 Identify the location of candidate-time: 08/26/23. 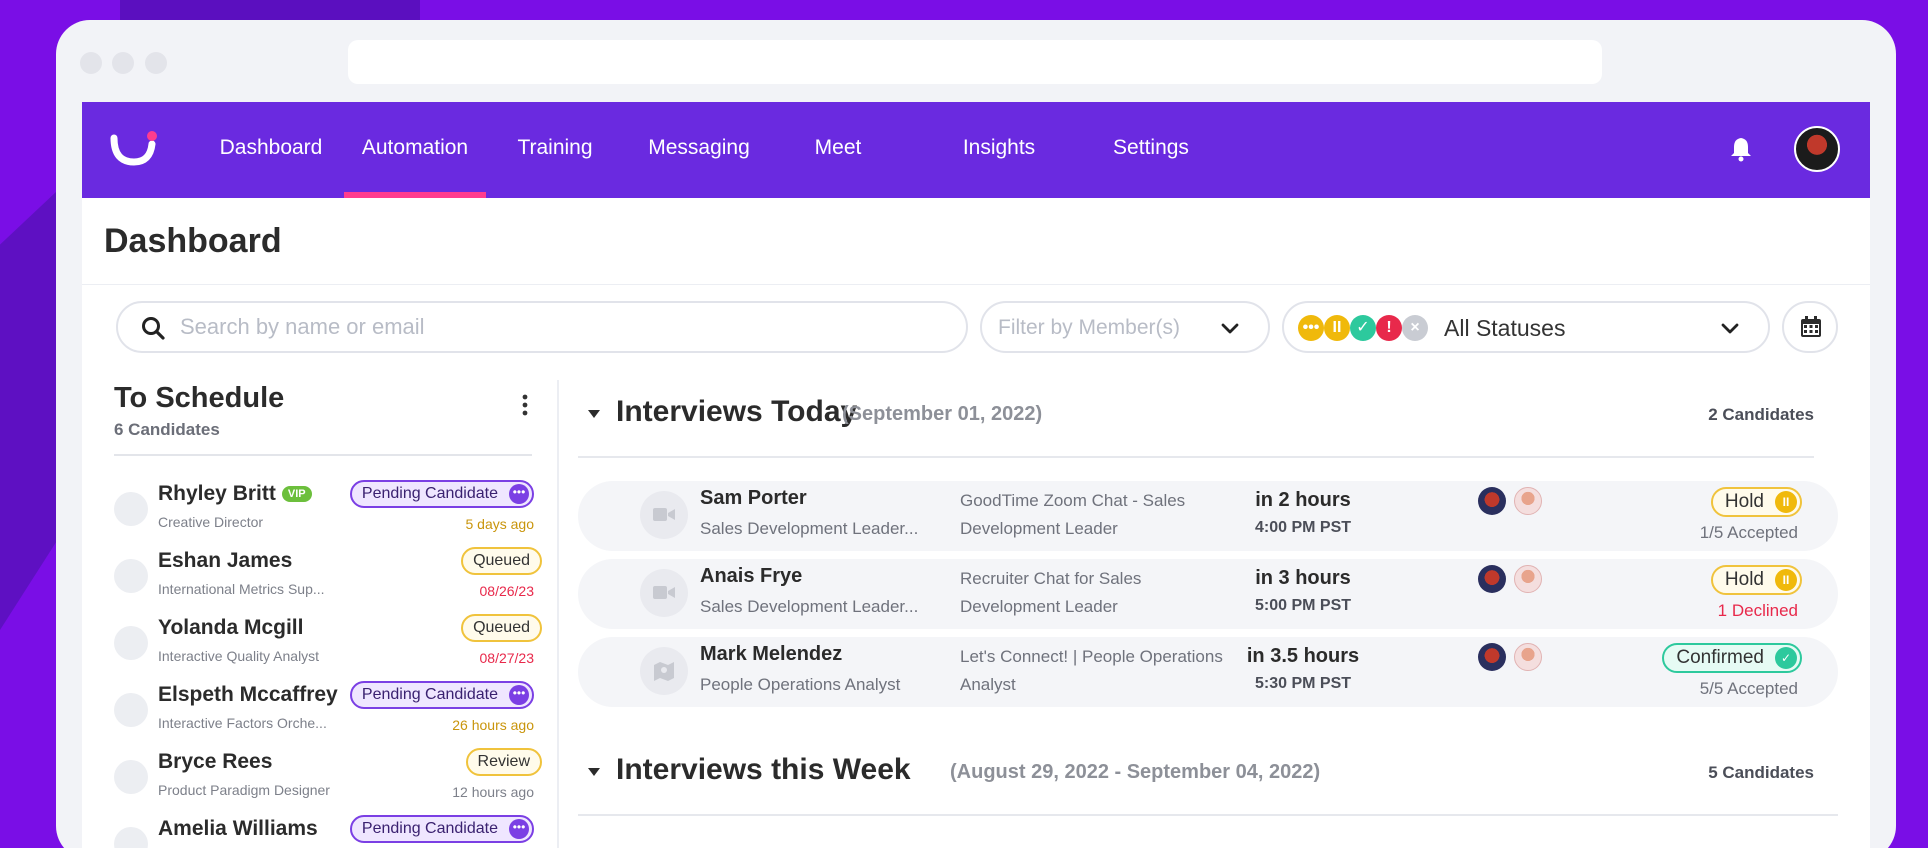
(507, 591).